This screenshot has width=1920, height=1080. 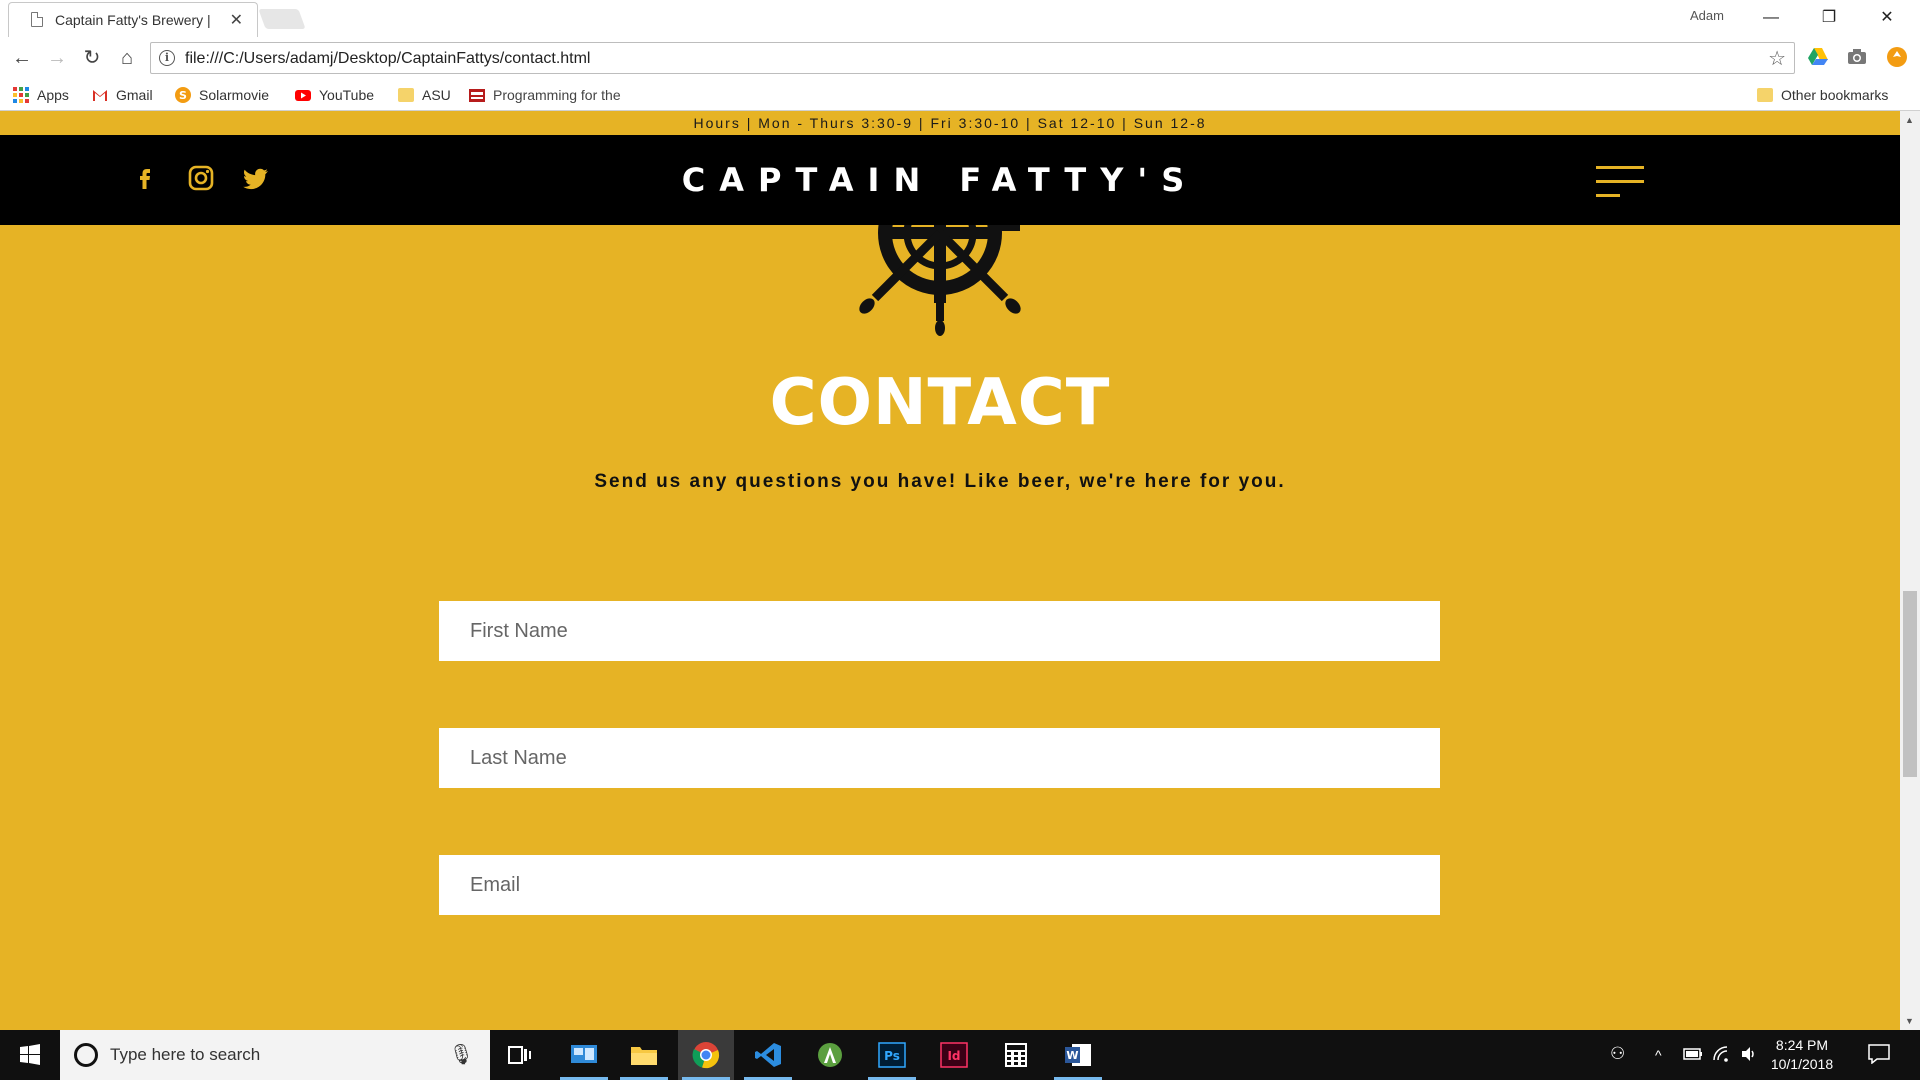 What do you see at coordinates (53, 95) in the screenshot?
I see `bookmark-label: Apps` at bounding box center [53, 95].